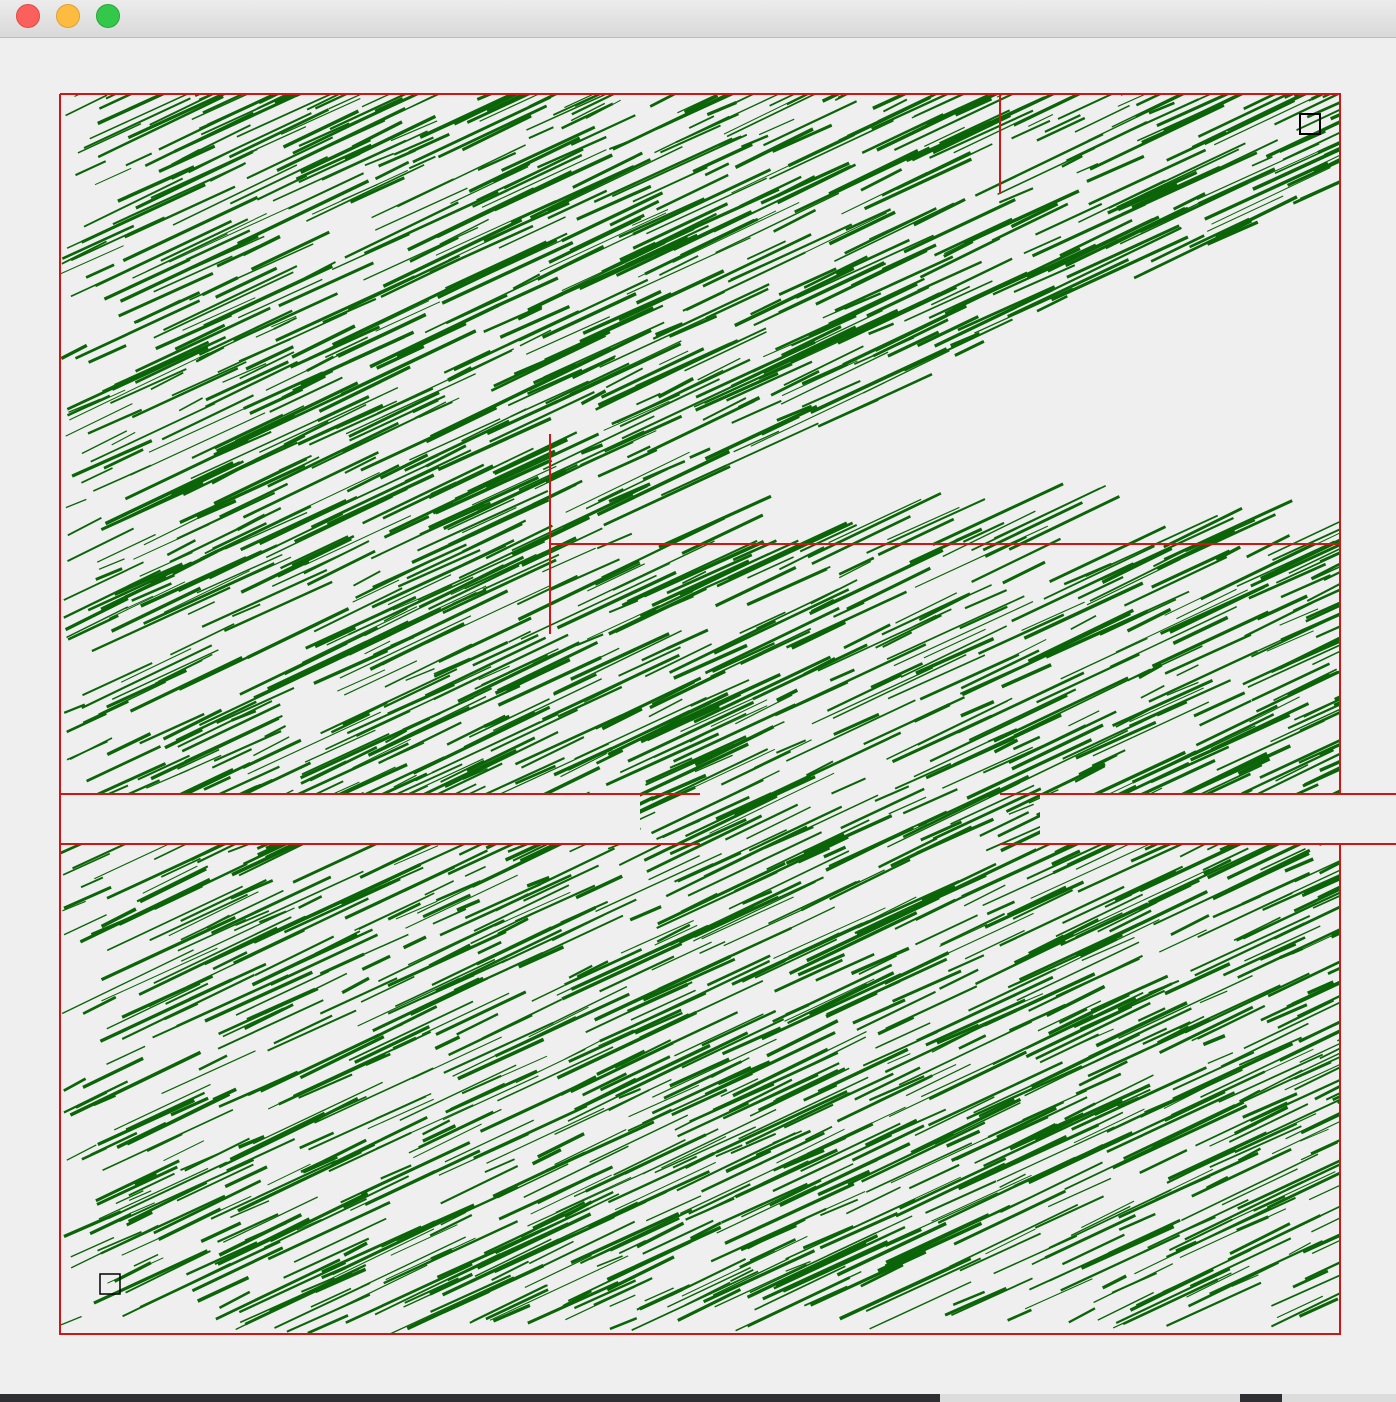  What do you see at coordinates (68, 16) in the screenshot?
I see `minimize-window-button` at bounding box center [68, 16].